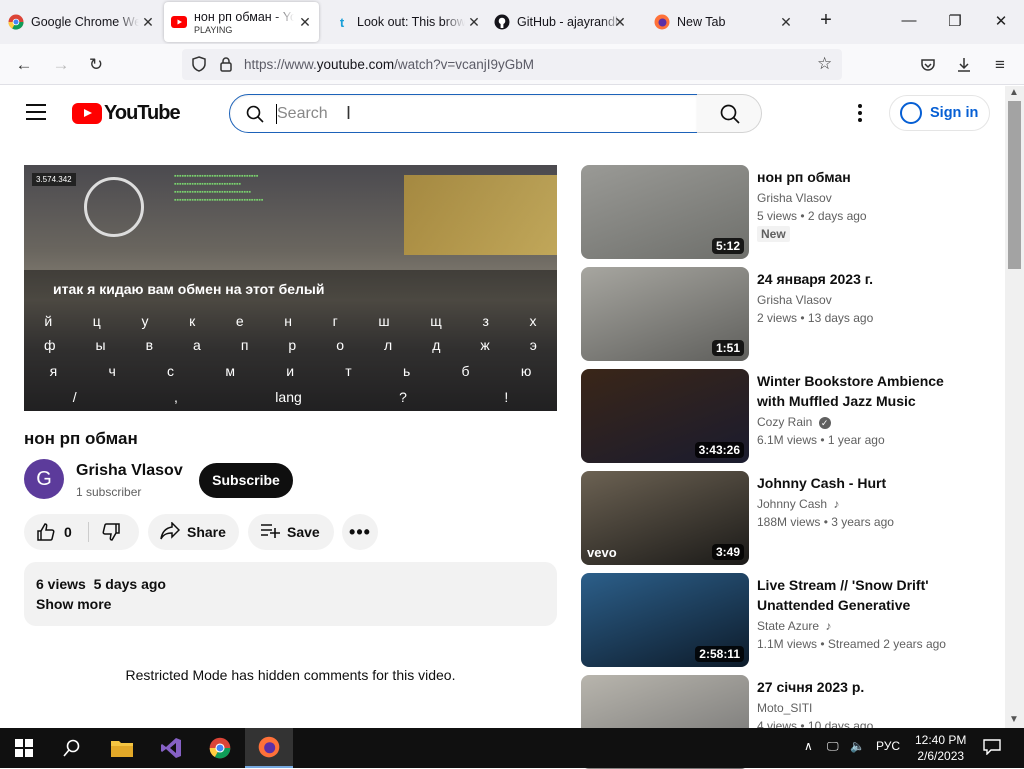 The width and height of the screenshot is (1024, 769). What do you see at coordinates (857, 746) in the screenshot?
I see `volume-icon: 🔈` at bounding box center [857, 746].